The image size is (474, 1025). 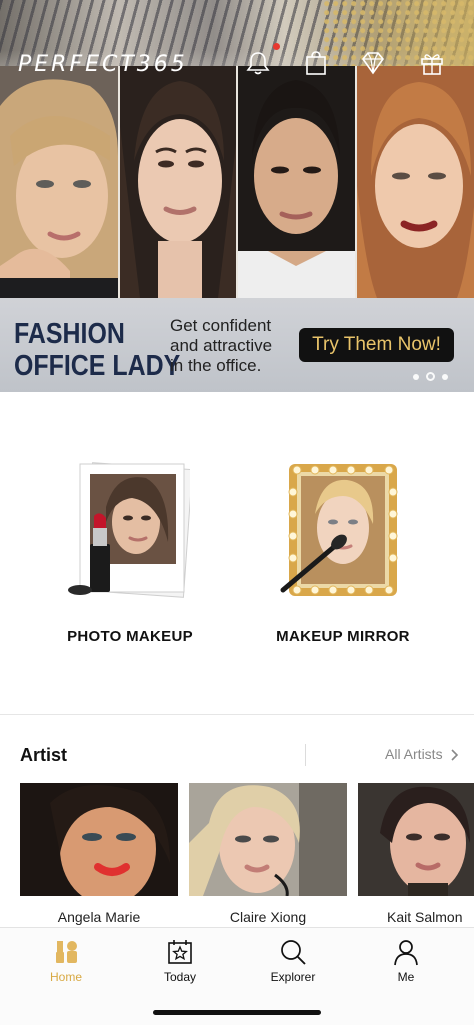 I want to click on carousel-indicator, so click(x=430, y=376).